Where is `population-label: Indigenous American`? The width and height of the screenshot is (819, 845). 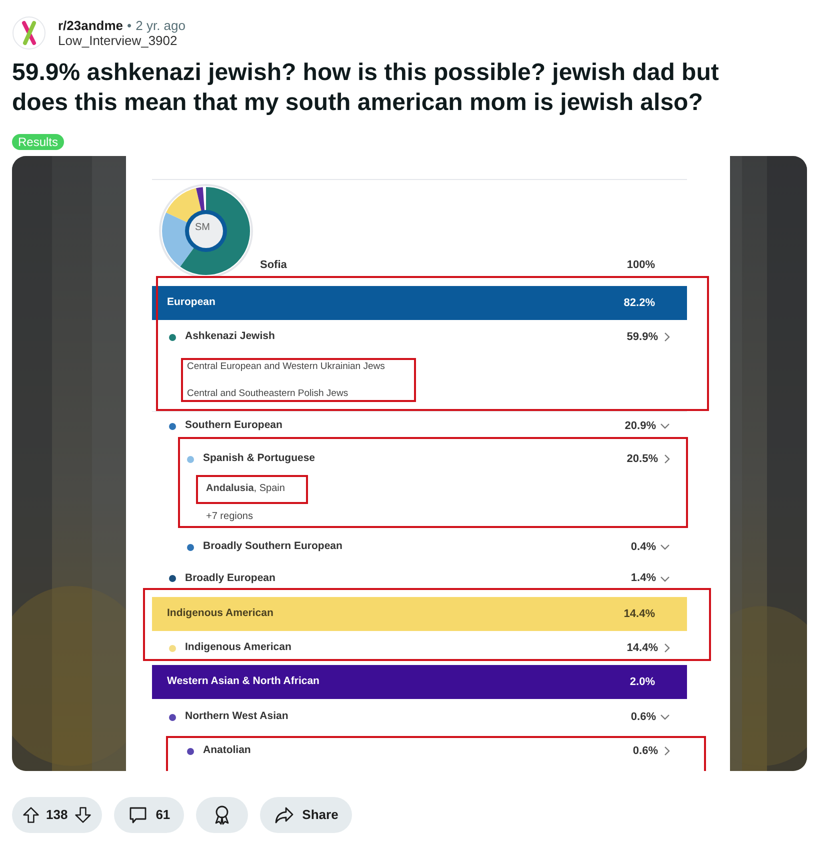 population-label: Indigenous American is located at coordinates (238, 648).